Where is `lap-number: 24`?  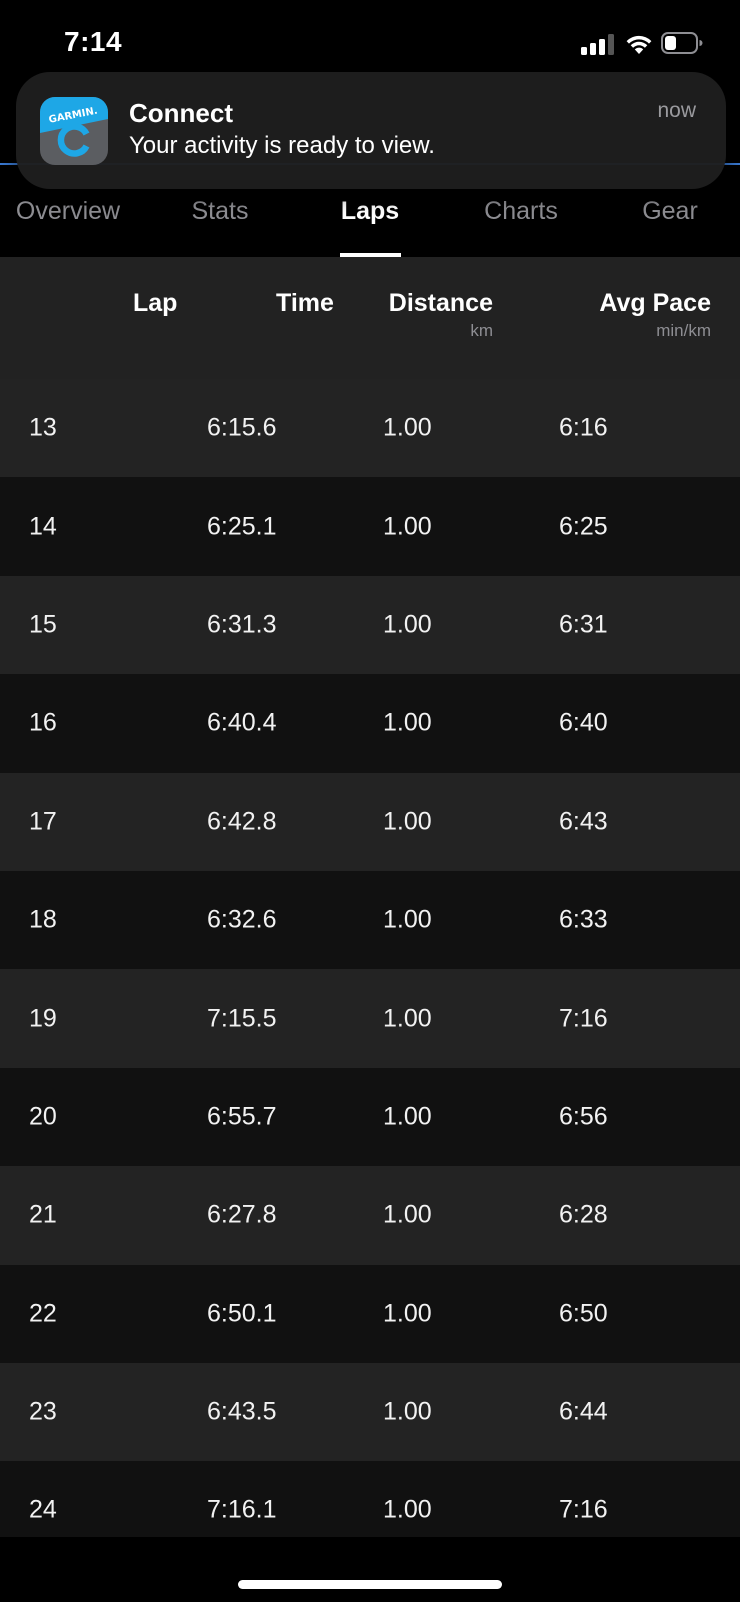
lap-number: 24 is located at coordinates (43, 1509).